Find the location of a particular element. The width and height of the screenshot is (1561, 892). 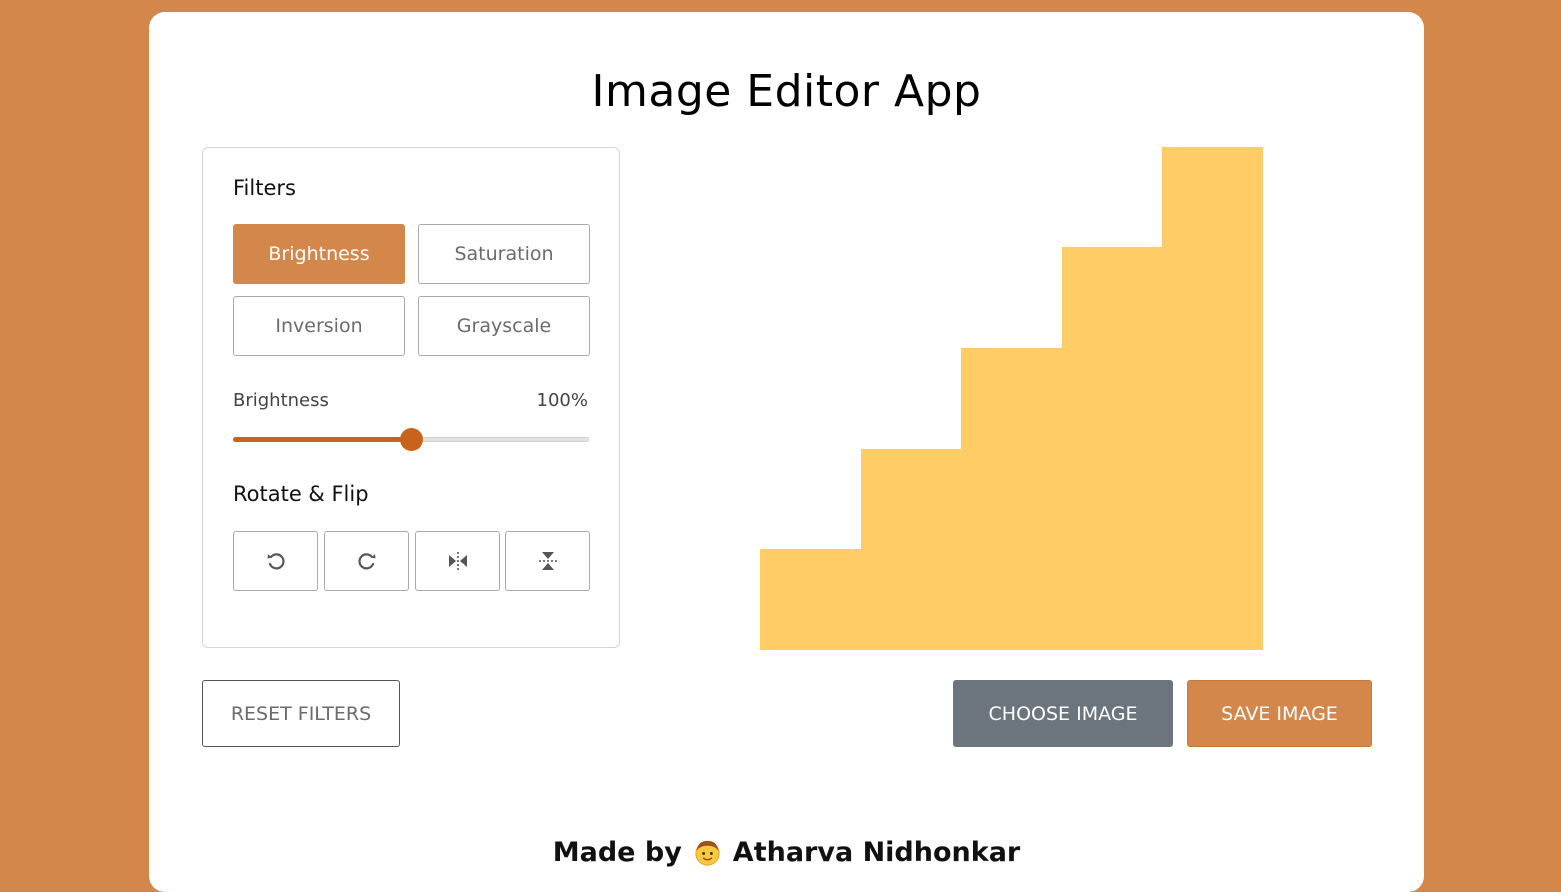

brightness-slider is located at coordinates (411, 439).